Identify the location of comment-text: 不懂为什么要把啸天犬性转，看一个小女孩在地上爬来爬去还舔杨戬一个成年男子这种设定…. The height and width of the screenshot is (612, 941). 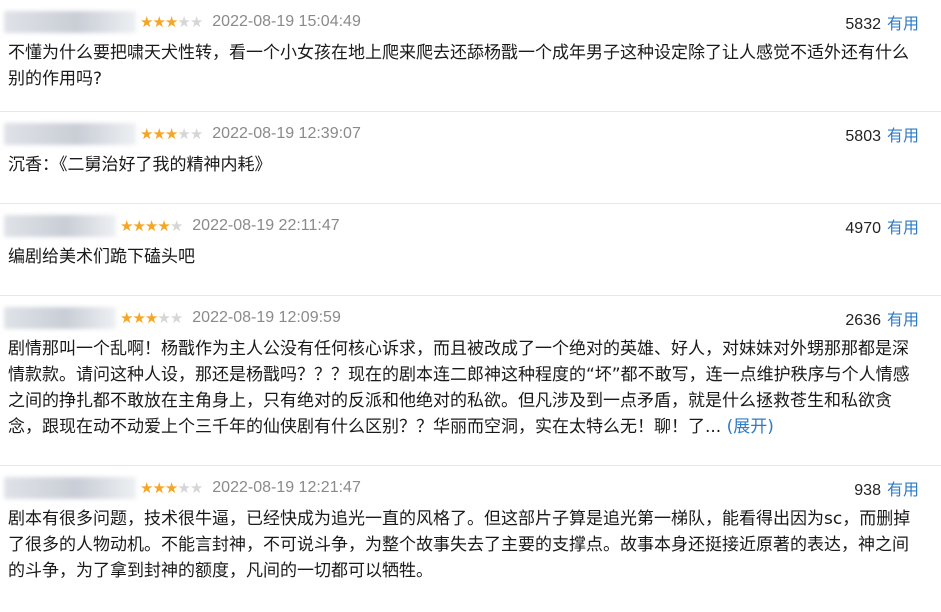
(464, 66).